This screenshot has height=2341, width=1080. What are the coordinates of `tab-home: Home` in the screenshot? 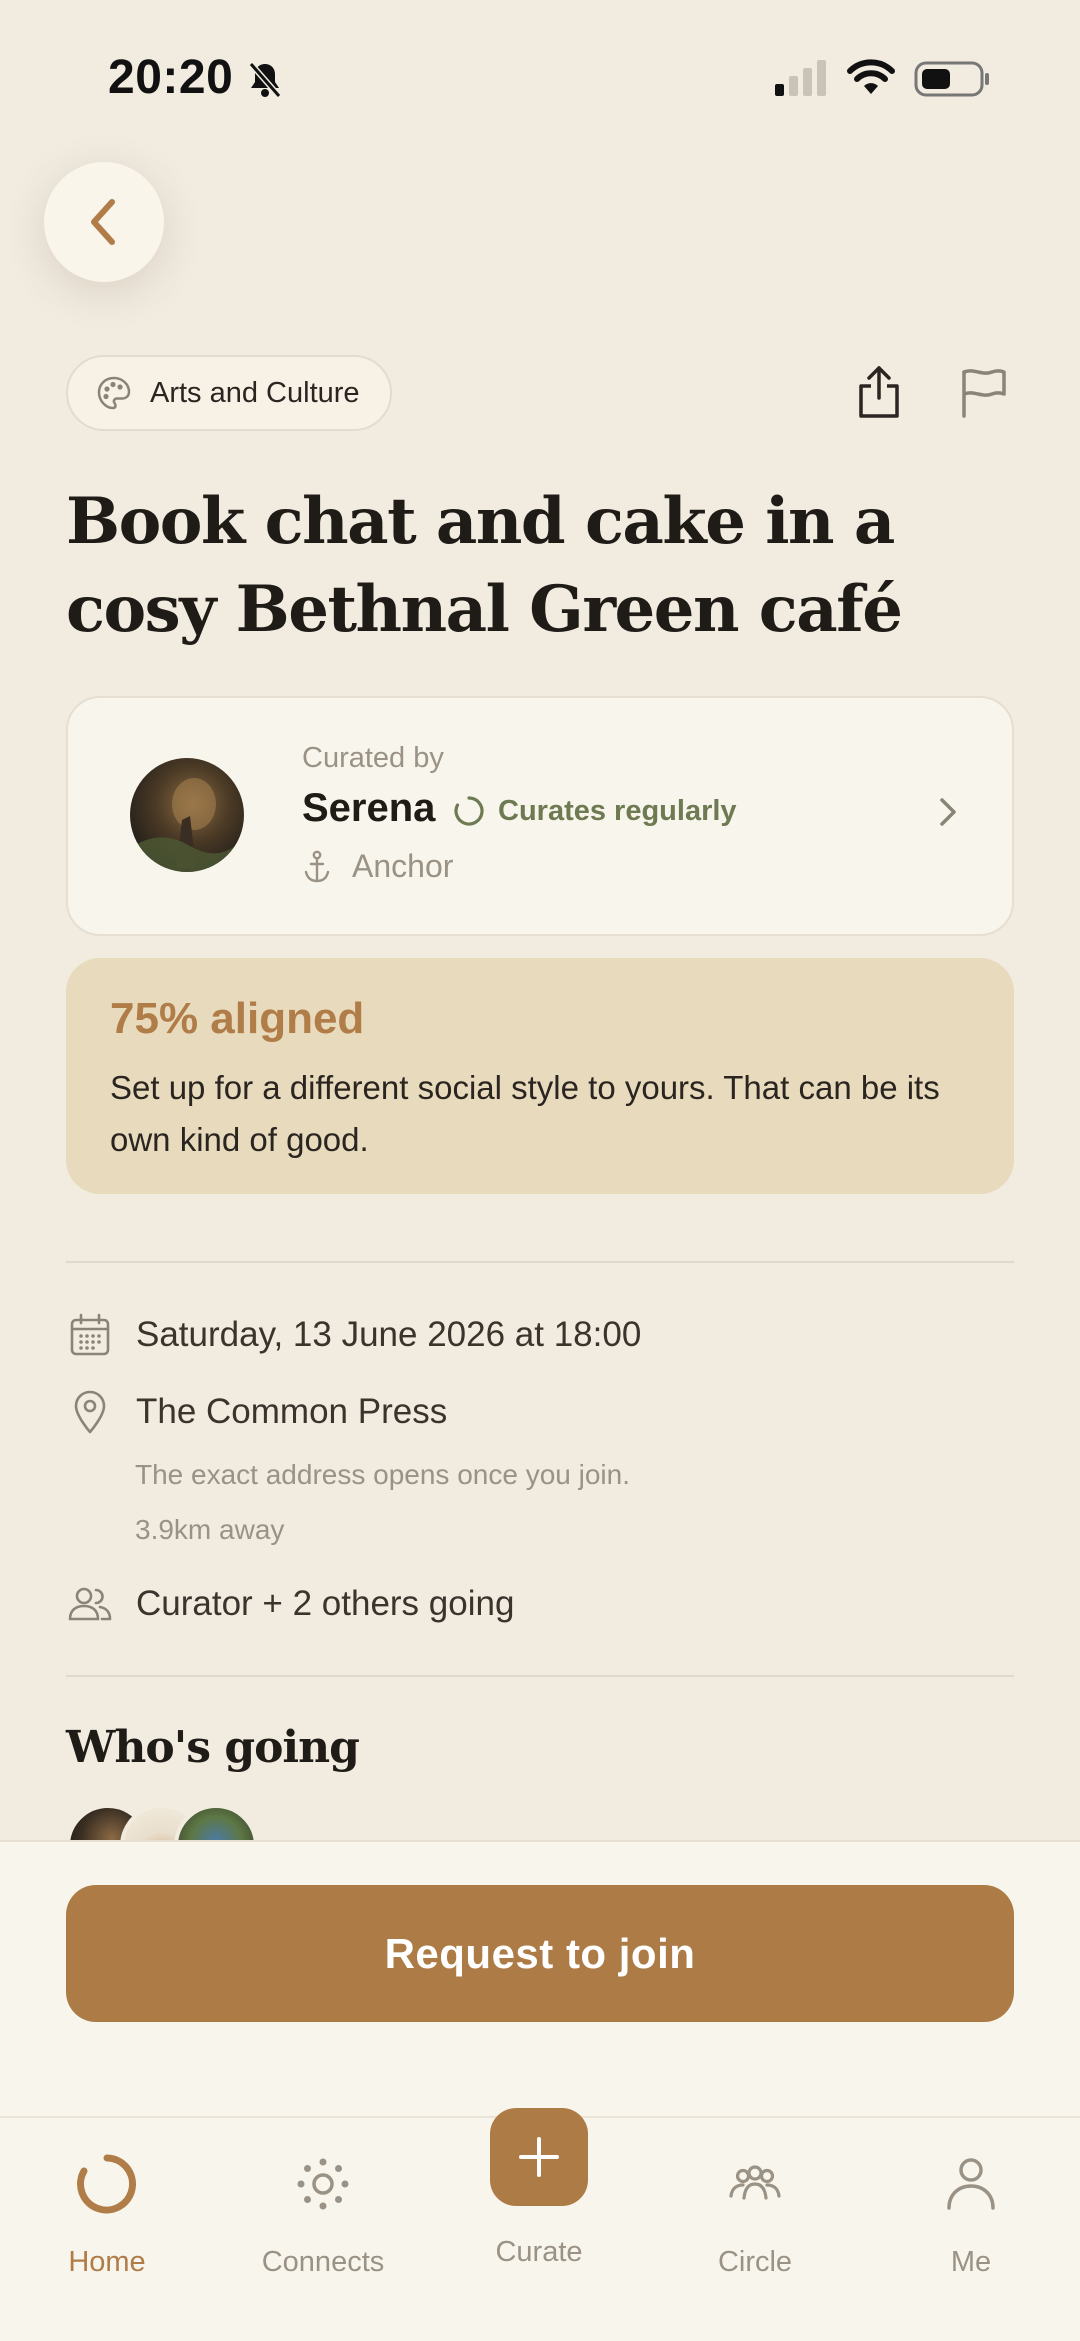 It's located at (107, 2198).